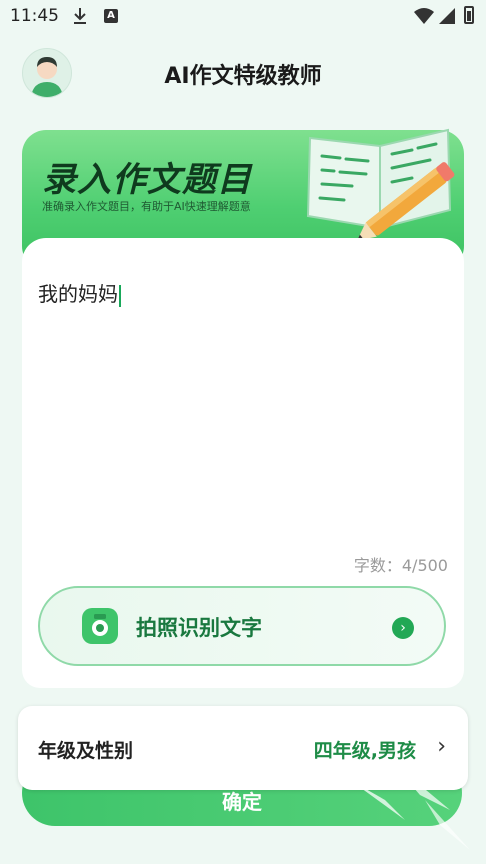 The image size is (486, 864). What do you see at coordinates (424, 16) in the screenshot?
I see `wifi-icon` at bounding box center [424, 16].